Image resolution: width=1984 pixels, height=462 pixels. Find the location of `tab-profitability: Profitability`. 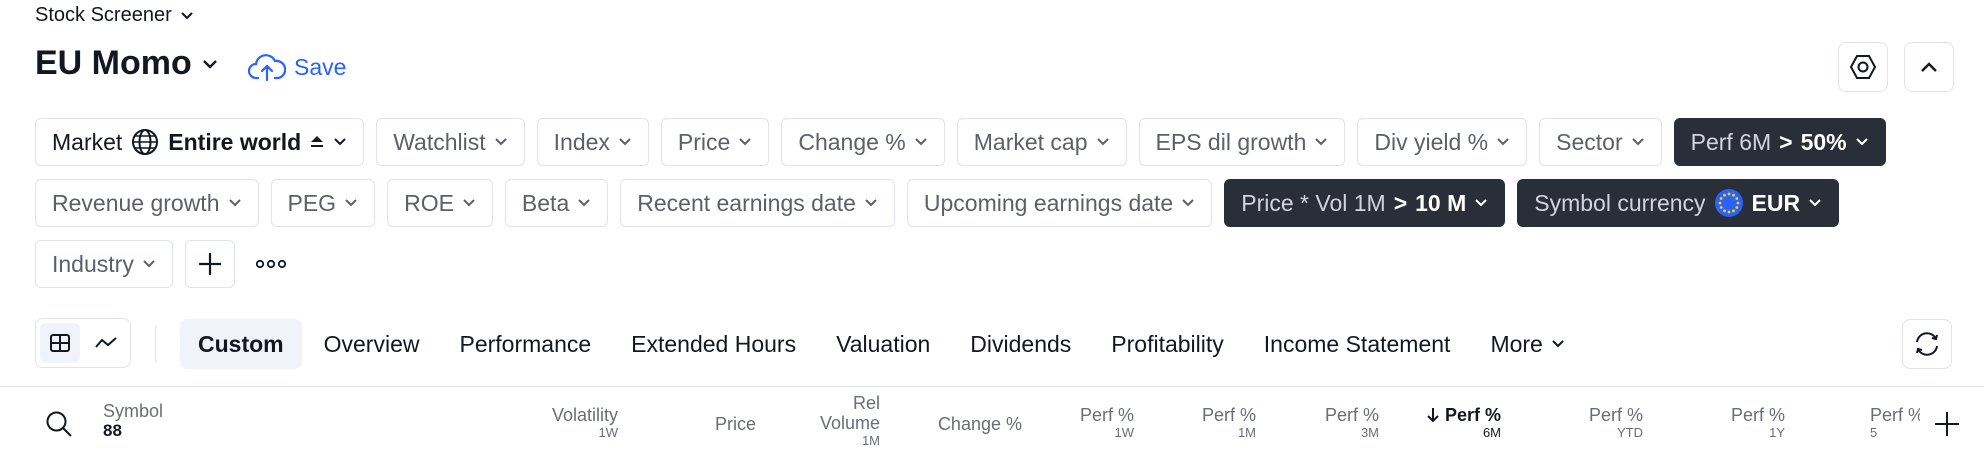

tab-profitability: Profitability is located at coordinates (1167, 344).